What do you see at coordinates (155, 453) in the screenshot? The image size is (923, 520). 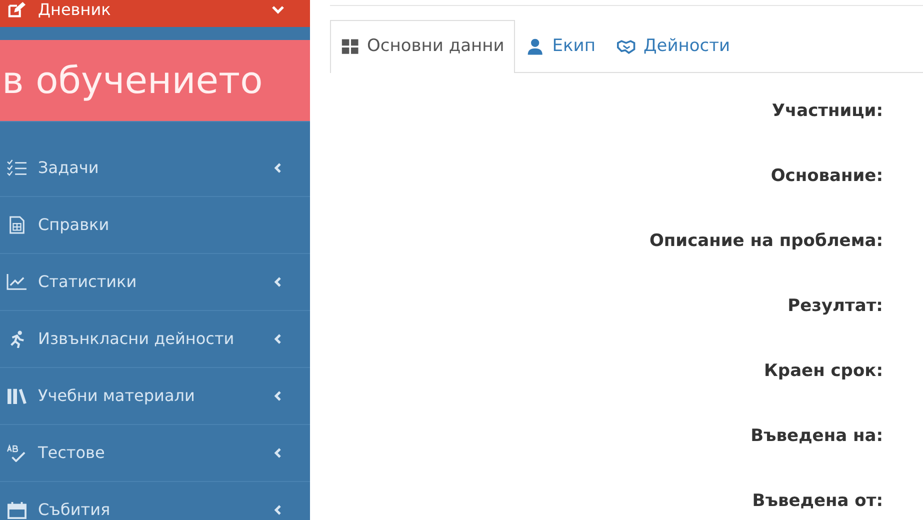 I see `sidebar-item: Тестове` at bounding box center [155, 453].